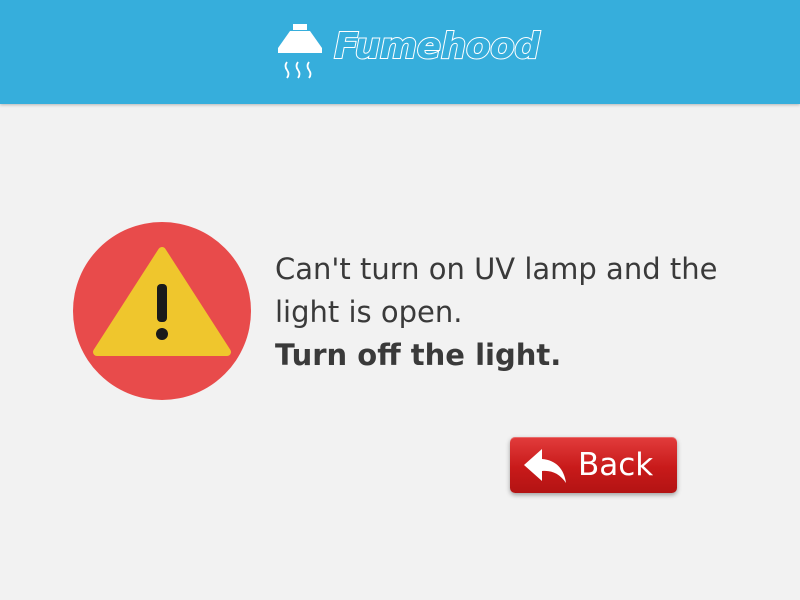 The image size is (800, 600). I want to click on alert-message-line-2: light is open., so click(369, 312).